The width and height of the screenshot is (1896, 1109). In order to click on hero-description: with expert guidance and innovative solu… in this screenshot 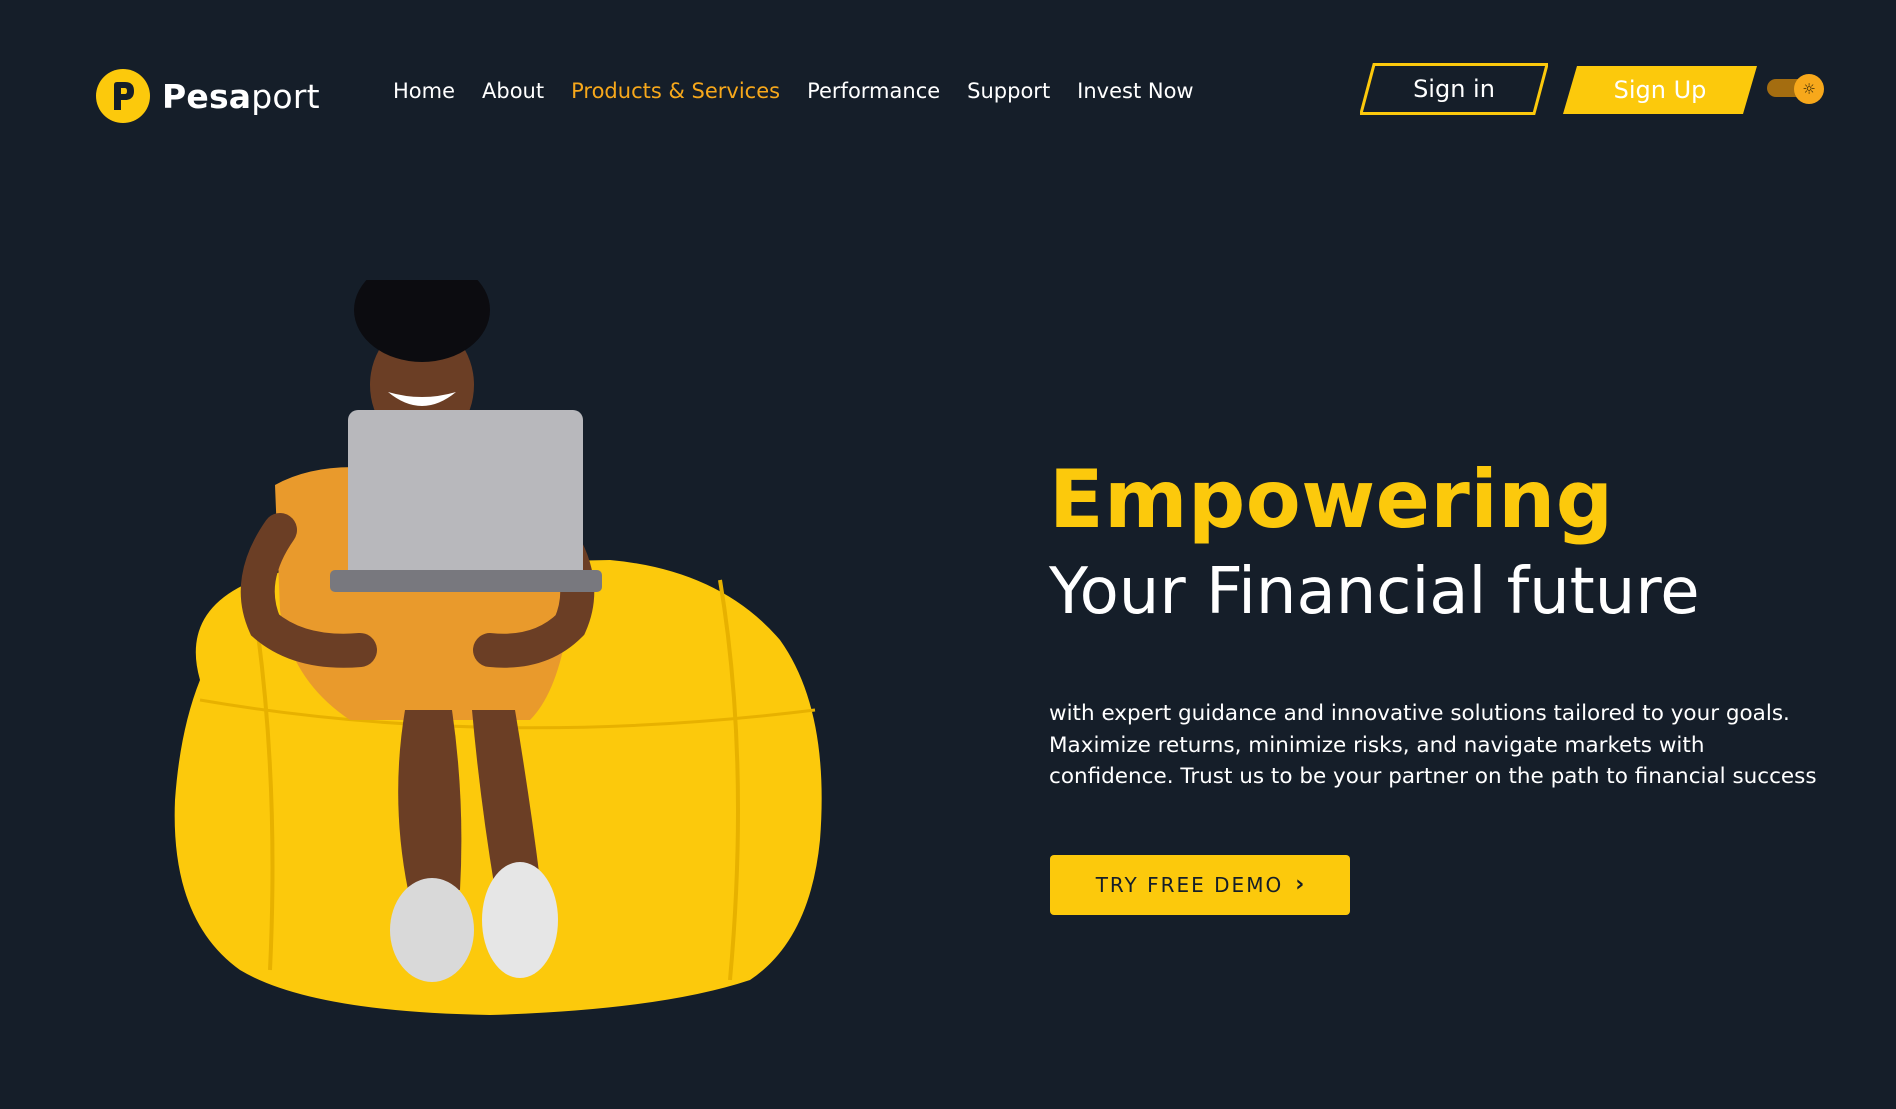, I will do `click(1439, 745)`.